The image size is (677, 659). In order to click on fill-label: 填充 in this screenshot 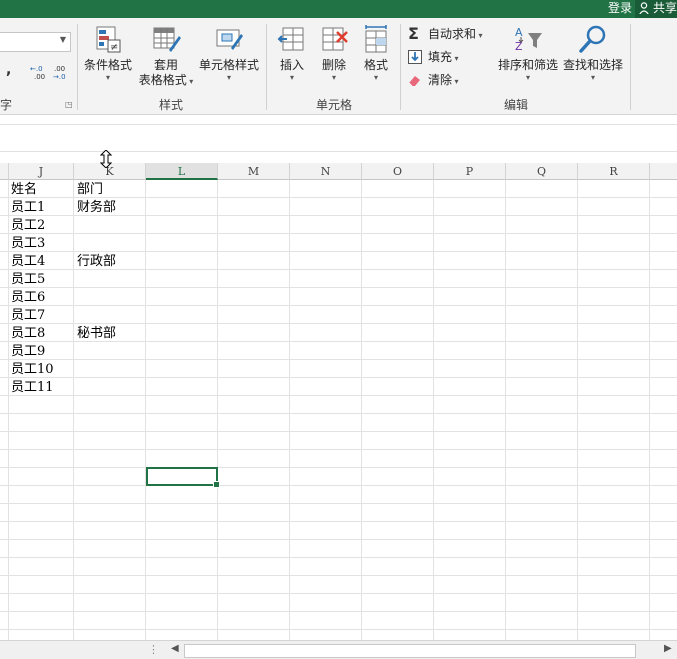, I will do `click(440, 57)`.